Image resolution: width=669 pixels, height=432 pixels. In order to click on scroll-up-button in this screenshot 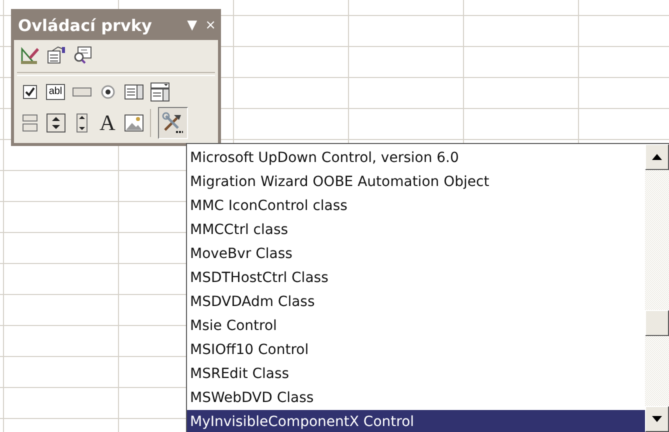, I will do `click(657, 157)`.